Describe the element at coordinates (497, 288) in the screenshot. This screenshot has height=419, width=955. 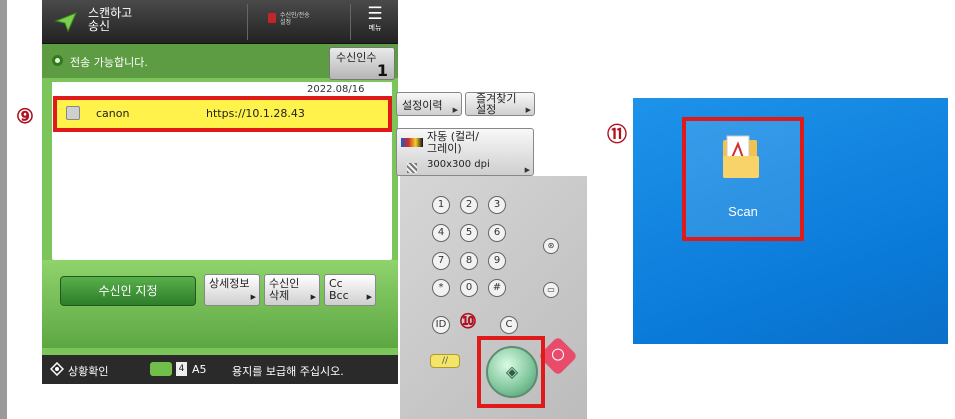
I see `key-hash: #` at that location.